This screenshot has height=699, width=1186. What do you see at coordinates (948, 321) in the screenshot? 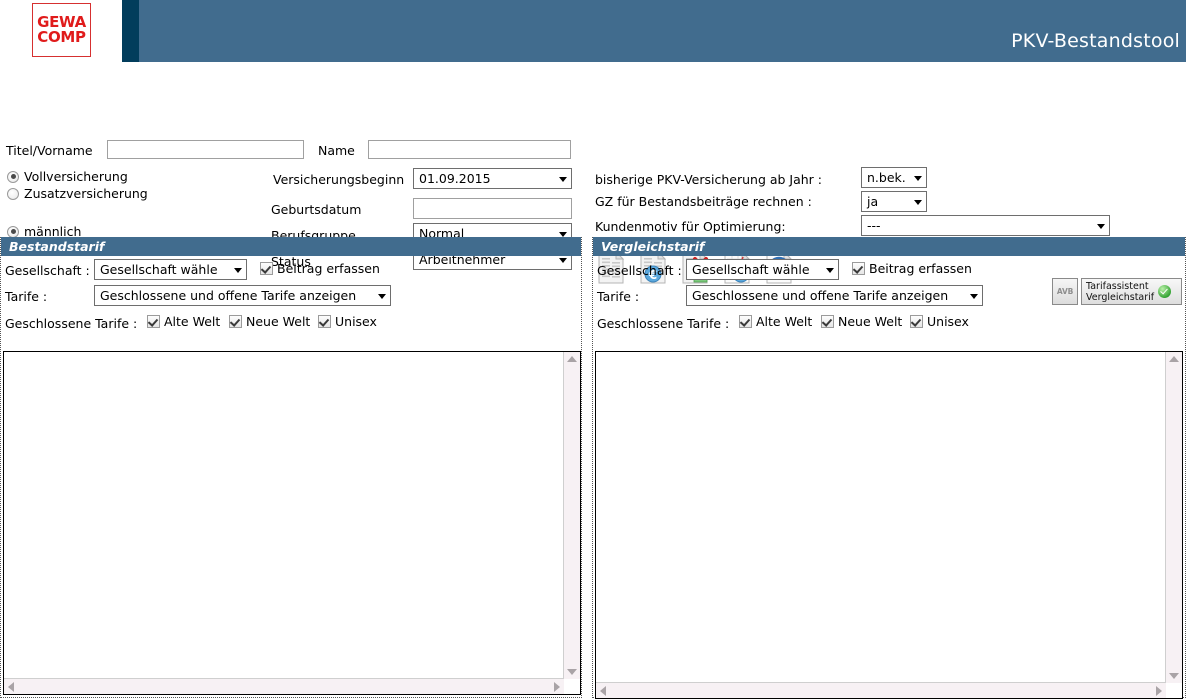
I see `vergleichstarif-filter-unisex-label: Unisex` at bounding box center [948, 321].